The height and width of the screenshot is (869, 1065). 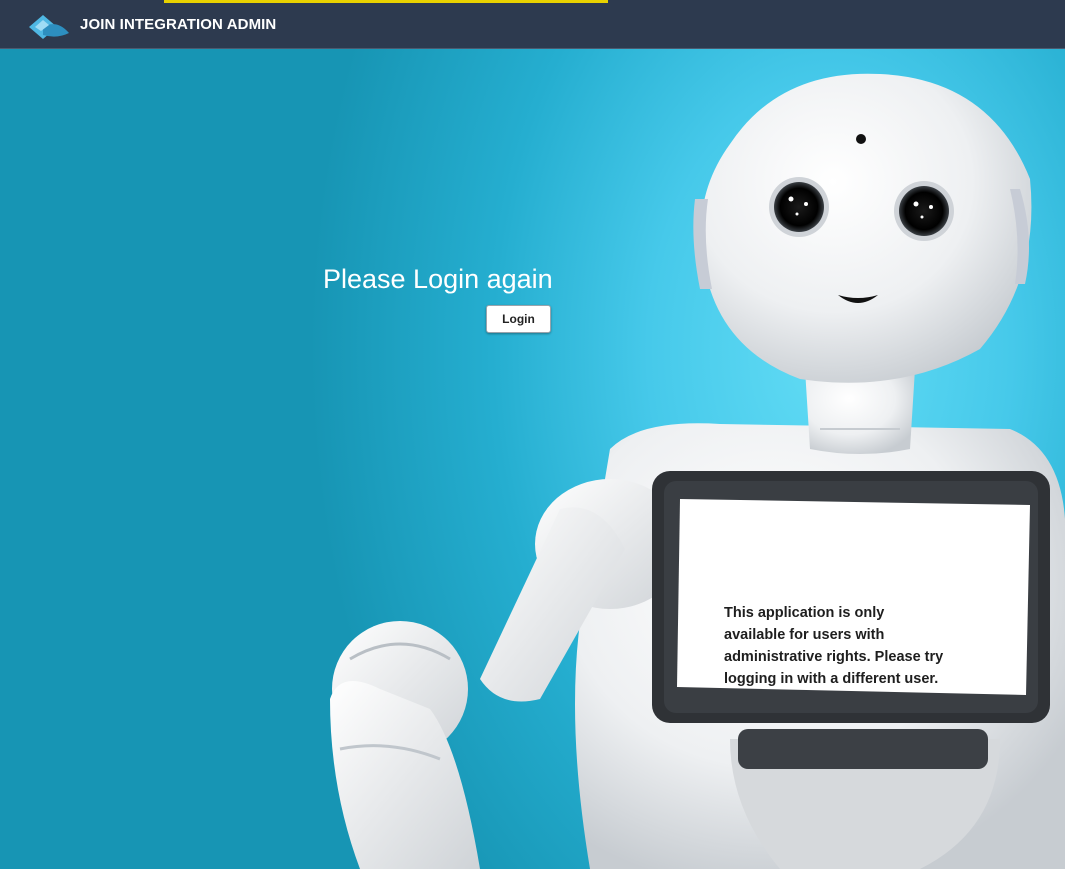 I want to click on login-again-title: Please Login again, so click(x=438, y=279).